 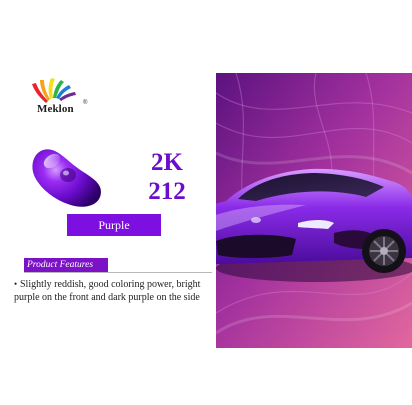 What do you see at coordinates (55, 109) in the screenshot?
I see `brand-name: Meklon` at bounding box center [55, 109].